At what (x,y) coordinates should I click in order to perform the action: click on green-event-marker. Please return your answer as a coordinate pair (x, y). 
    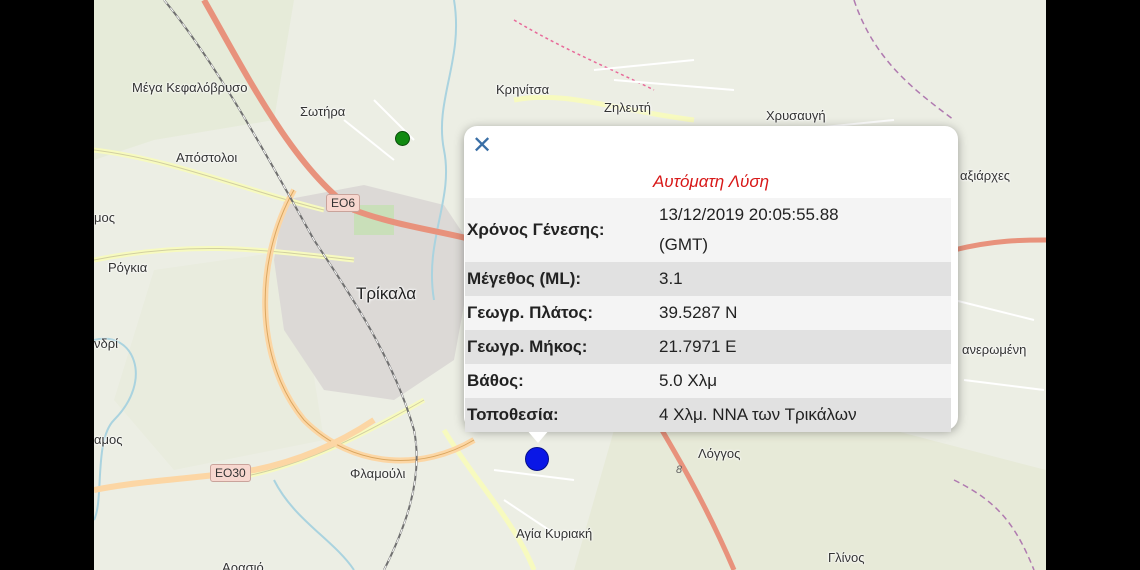
    Looking at the image, I should click on (402, 138).